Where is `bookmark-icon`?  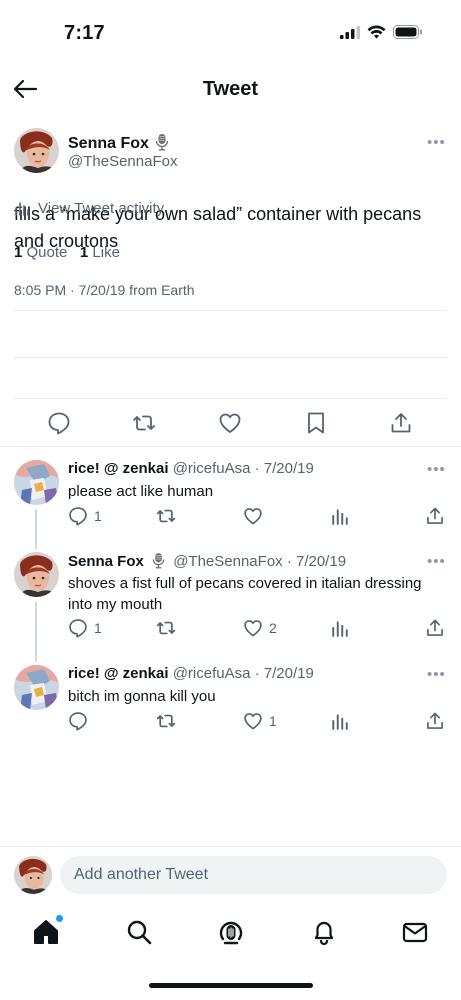
bookmark-icon is located at coordinates (316, 423).